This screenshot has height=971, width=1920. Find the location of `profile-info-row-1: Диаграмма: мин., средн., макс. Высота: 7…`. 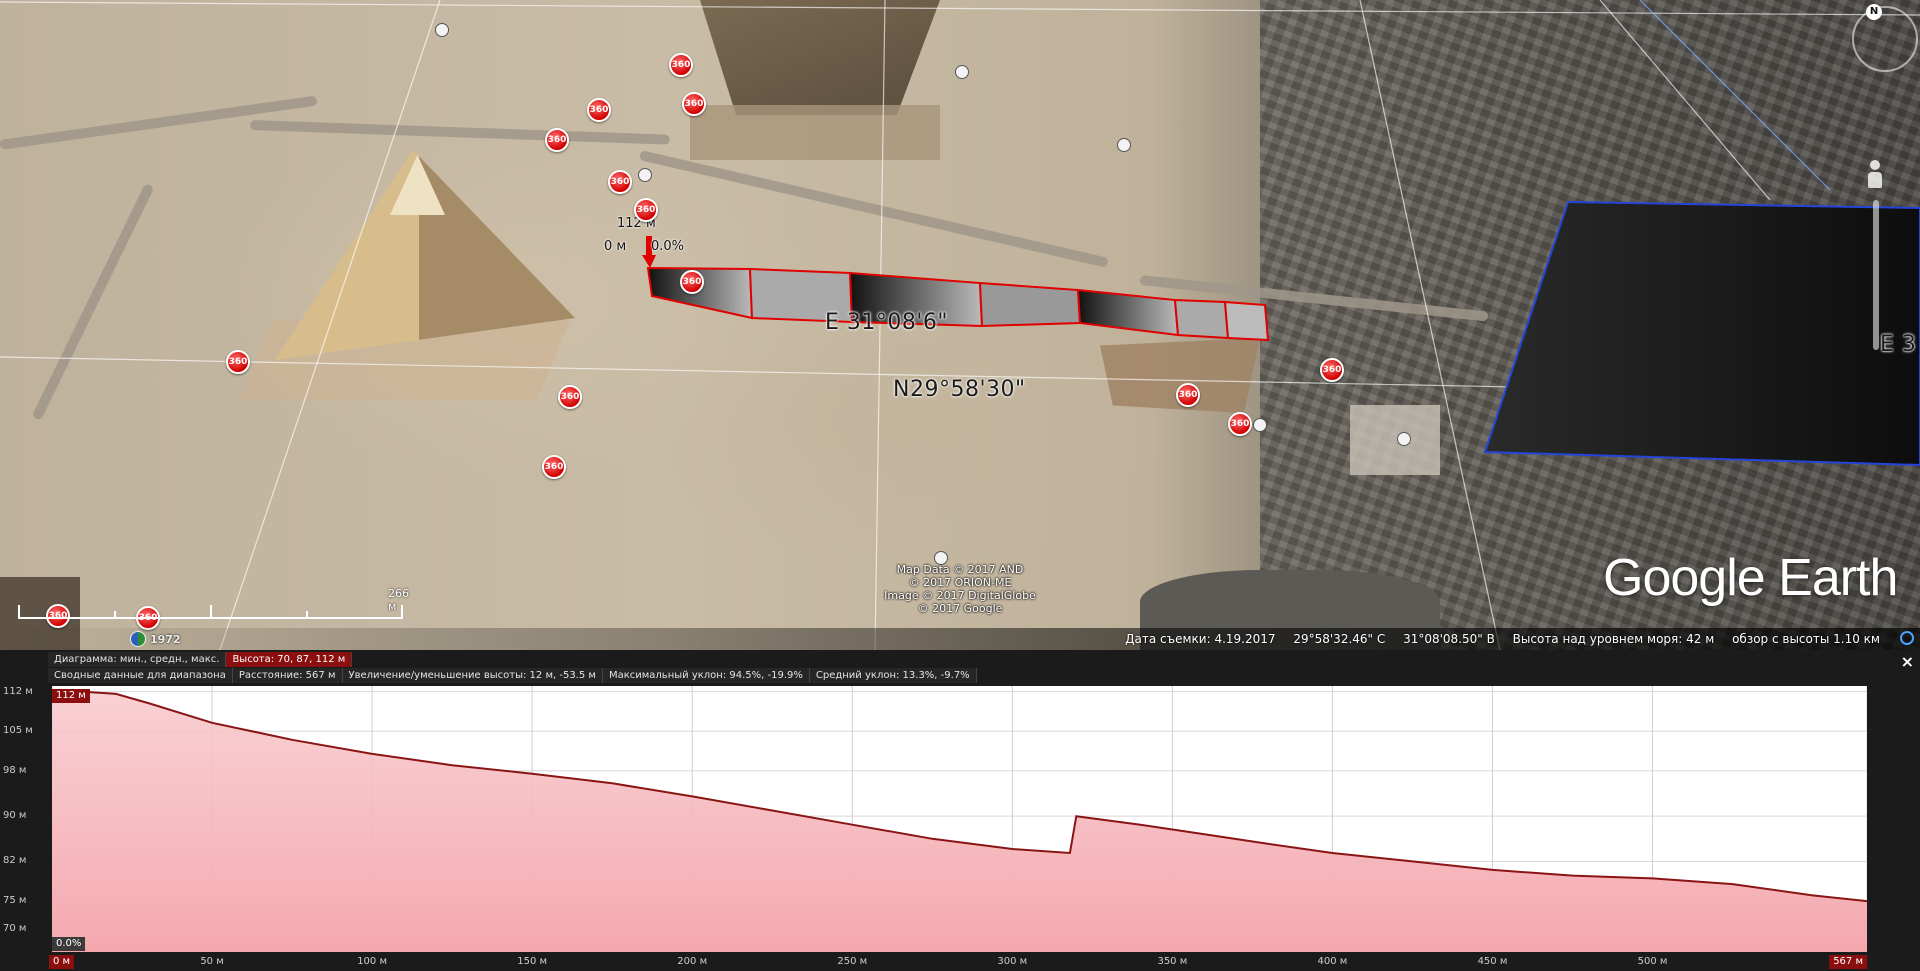

profile-info-row-1: Диаграмма: мин., средн., макс. Высота: 7… is located at coordinates (200, 659).